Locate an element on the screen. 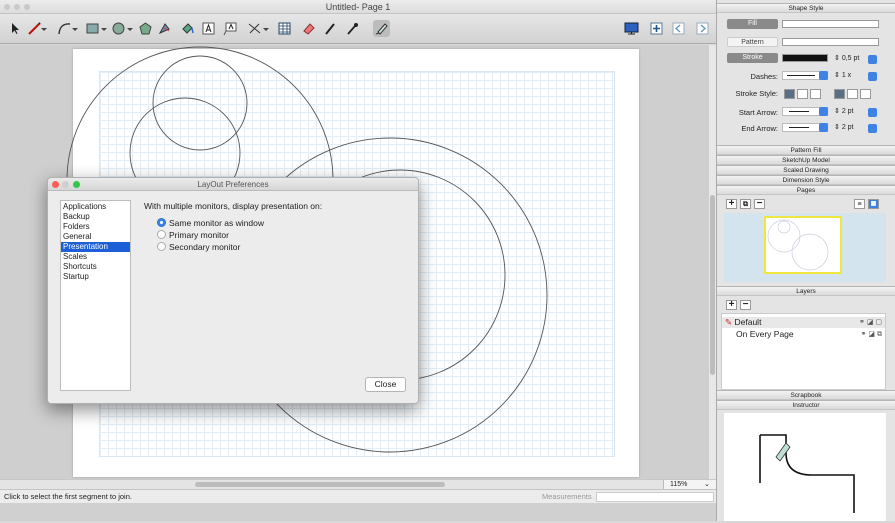  circle-tool-icon is located at coordinates (118, 28).